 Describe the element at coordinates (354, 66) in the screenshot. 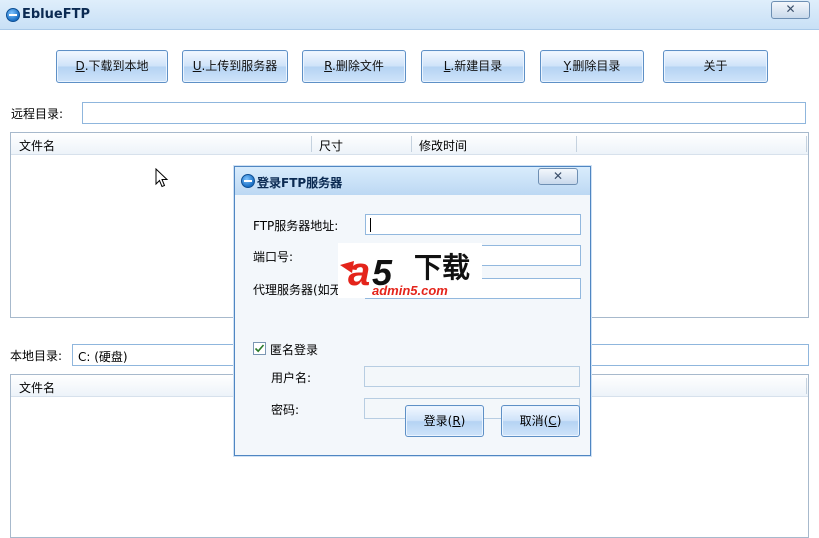

I see `delete-file-button: R.删除文件` at that location.